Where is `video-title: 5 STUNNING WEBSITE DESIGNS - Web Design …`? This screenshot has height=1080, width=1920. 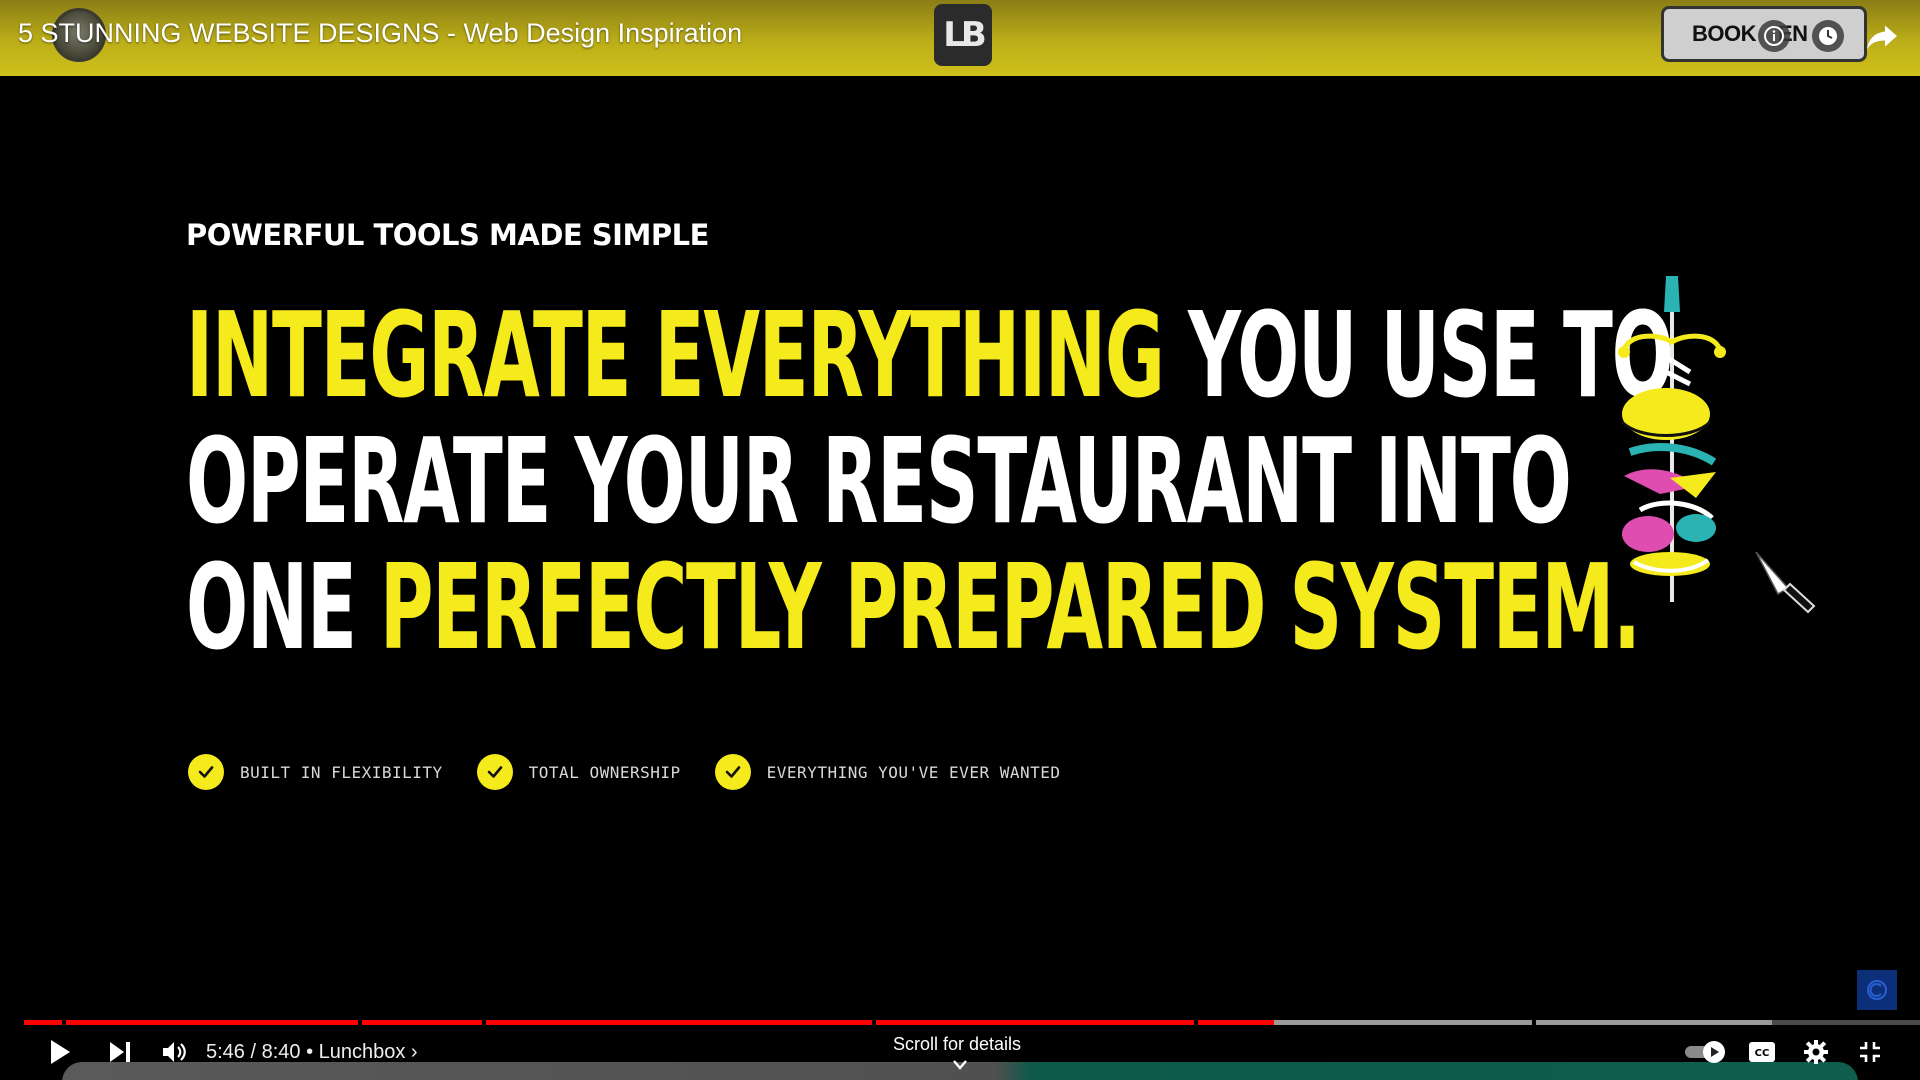 video-title: 5 STUNNING WEBSITE DESIGNS - Web Design … is located at coordinates (380, 33).